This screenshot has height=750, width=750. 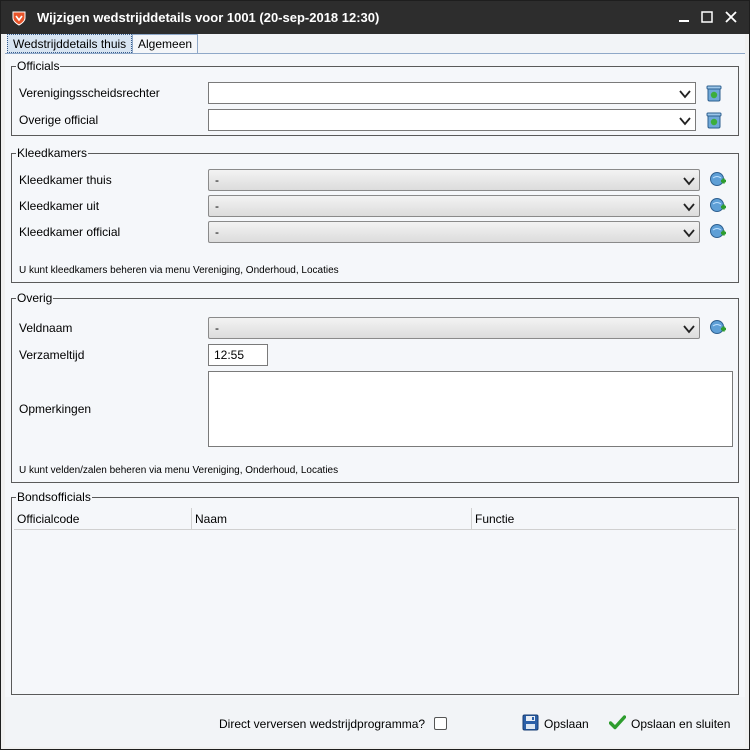 What do you see at coordinates (452, 120) in the screenshot?
I see `overige-official-combo` at bounding box center [452, 120].